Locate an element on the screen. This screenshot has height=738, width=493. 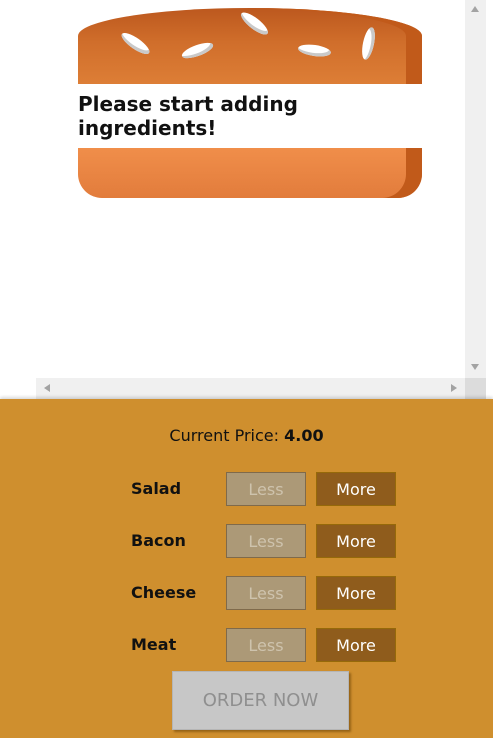
order-now-button: ORDER NOW is located at coordinates (260, 700).